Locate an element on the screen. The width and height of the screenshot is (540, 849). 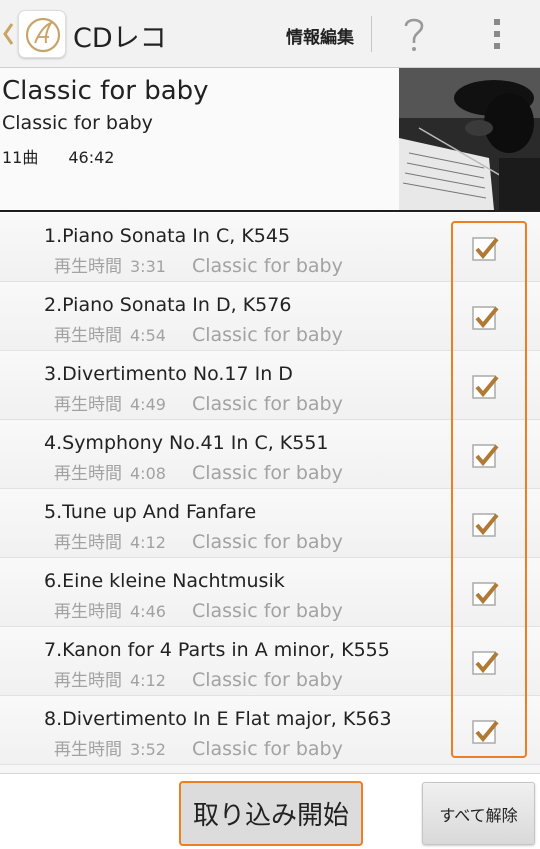
track-subtitle: 再生時間 3:52 Classic for baby is located at coordinates (198, 747).